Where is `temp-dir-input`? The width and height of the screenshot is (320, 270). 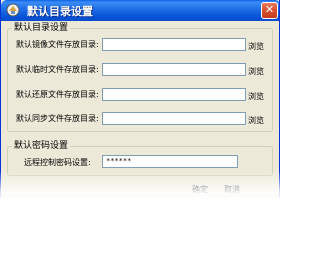
temp-dir-input is located at coordinates (174, 69).